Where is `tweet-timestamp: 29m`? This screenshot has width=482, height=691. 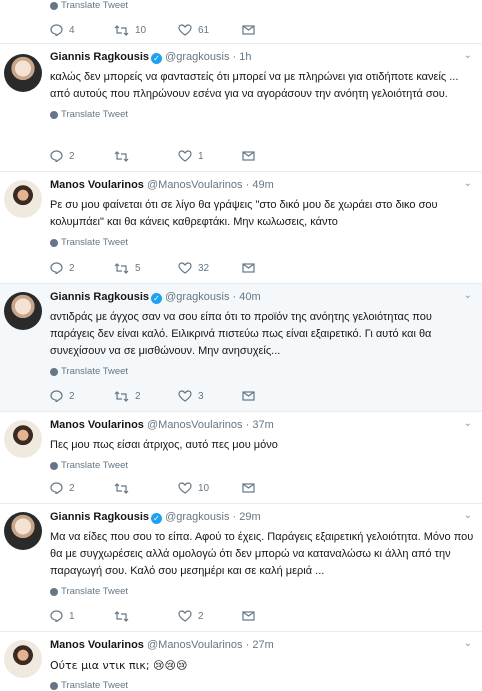
tweet-timestamp: 29m is located at coordinates (249, 517).